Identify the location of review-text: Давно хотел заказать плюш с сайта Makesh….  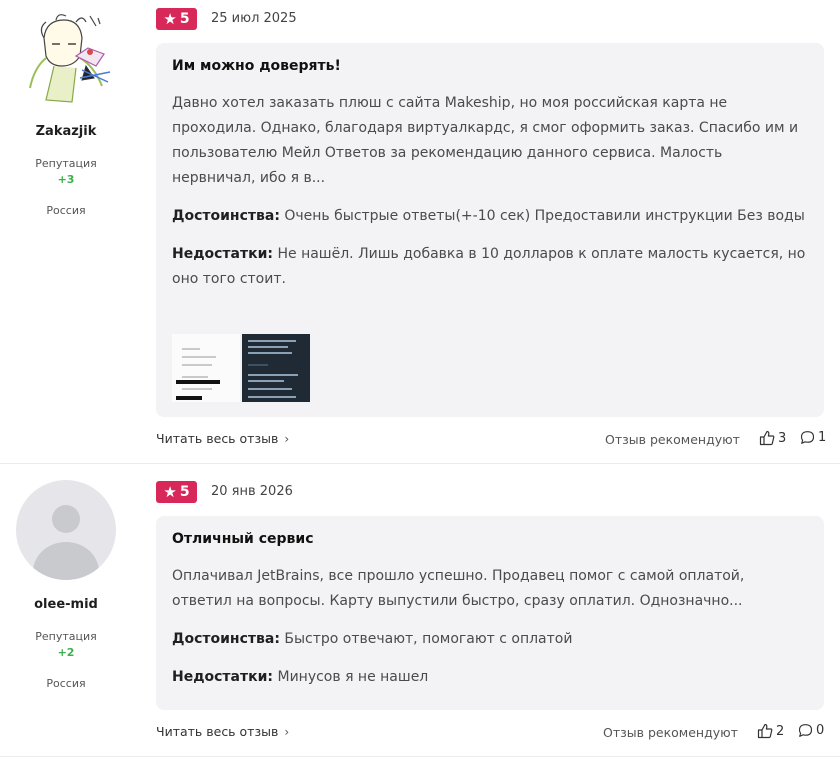
(485, 140).